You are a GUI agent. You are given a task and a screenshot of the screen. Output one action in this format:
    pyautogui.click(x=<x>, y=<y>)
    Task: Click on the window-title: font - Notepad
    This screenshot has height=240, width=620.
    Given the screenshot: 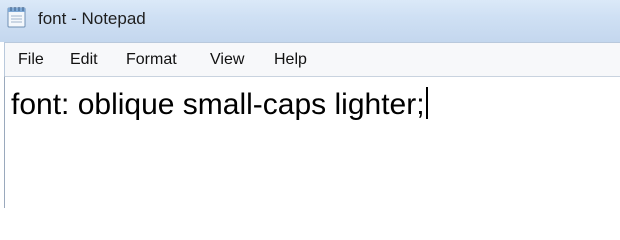 What is the action you would take?
    pyautogui.click(x=92, y=18)
    